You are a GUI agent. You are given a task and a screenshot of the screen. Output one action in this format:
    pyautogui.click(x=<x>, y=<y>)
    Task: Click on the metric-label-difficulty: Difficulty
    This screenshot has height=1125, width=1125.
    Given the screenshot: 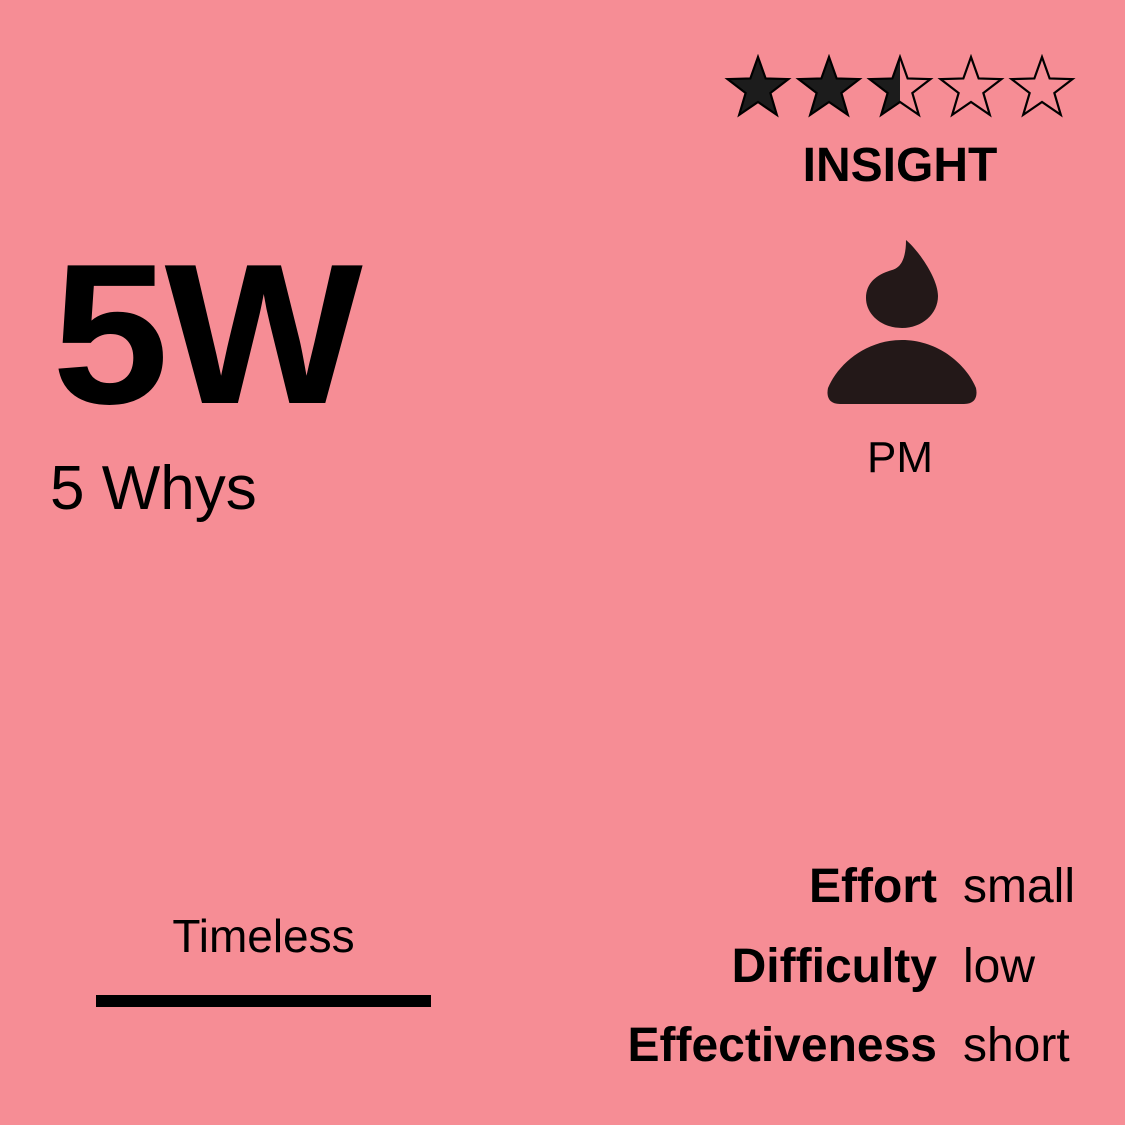 What is the action you would take?
    pyautogui.click(x=834, y=966)
    